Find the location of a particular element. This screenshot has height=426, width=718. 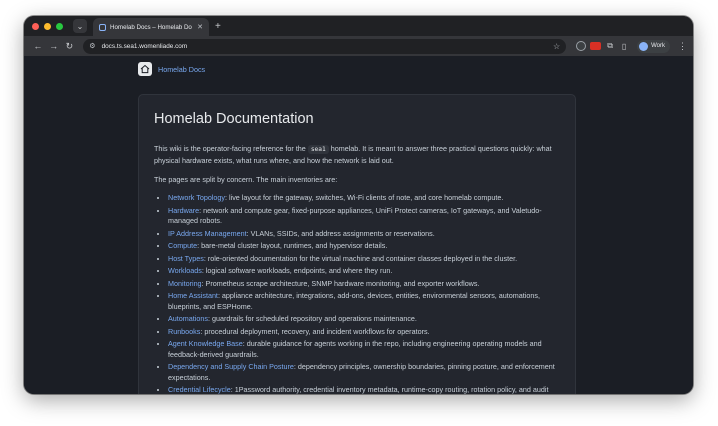

link-monitoring: Monitoring is located at coordinates (185, 283).